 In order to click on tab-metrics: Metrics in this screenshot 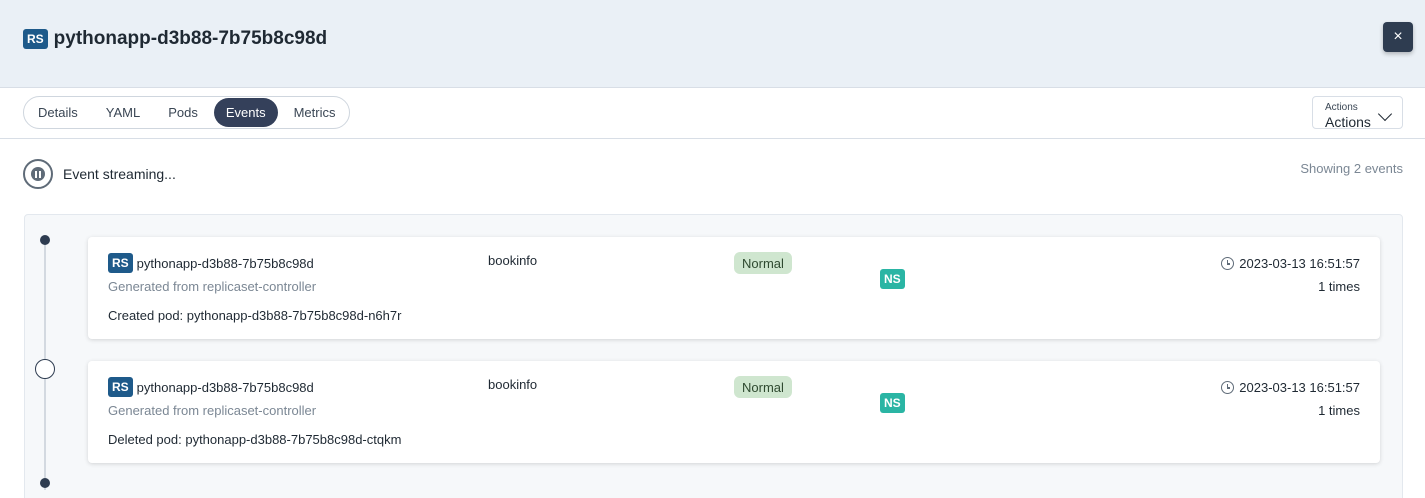, I will do `click(315, 112)`.